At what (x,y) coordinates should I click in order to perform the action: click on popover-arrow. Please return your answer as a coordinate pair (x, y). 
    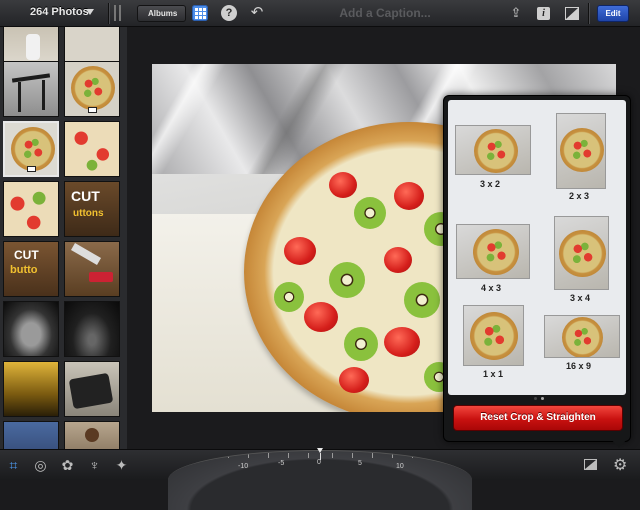
    Looking at the image, I should click on (619, 443).